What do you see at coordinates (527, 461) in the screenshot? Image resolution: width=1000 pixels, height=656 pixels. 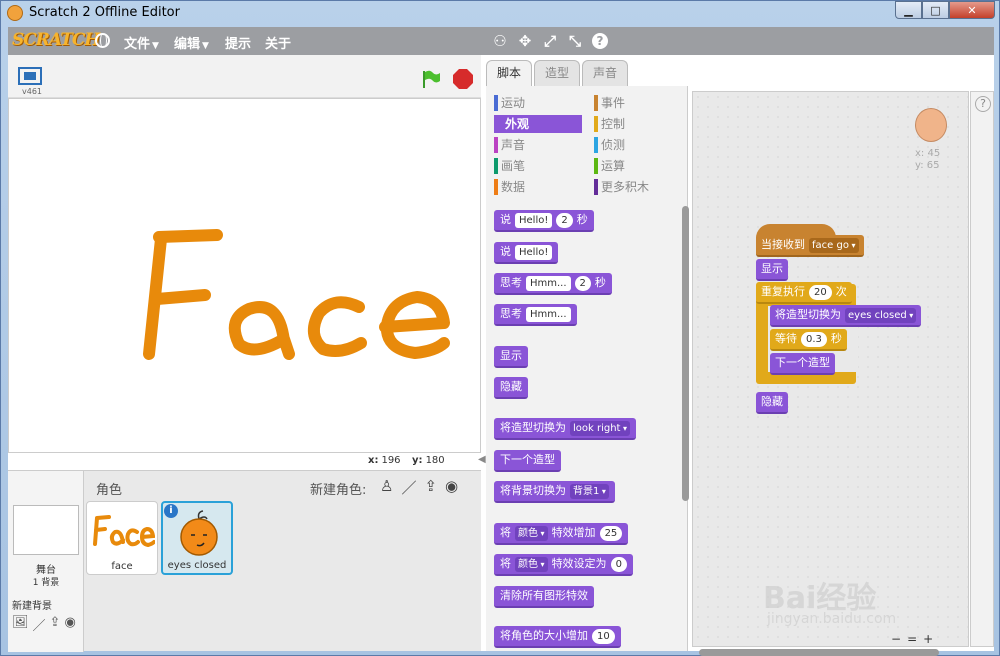 I see `block-next-costume: 下一个造型` at bounding box center [527, 461].